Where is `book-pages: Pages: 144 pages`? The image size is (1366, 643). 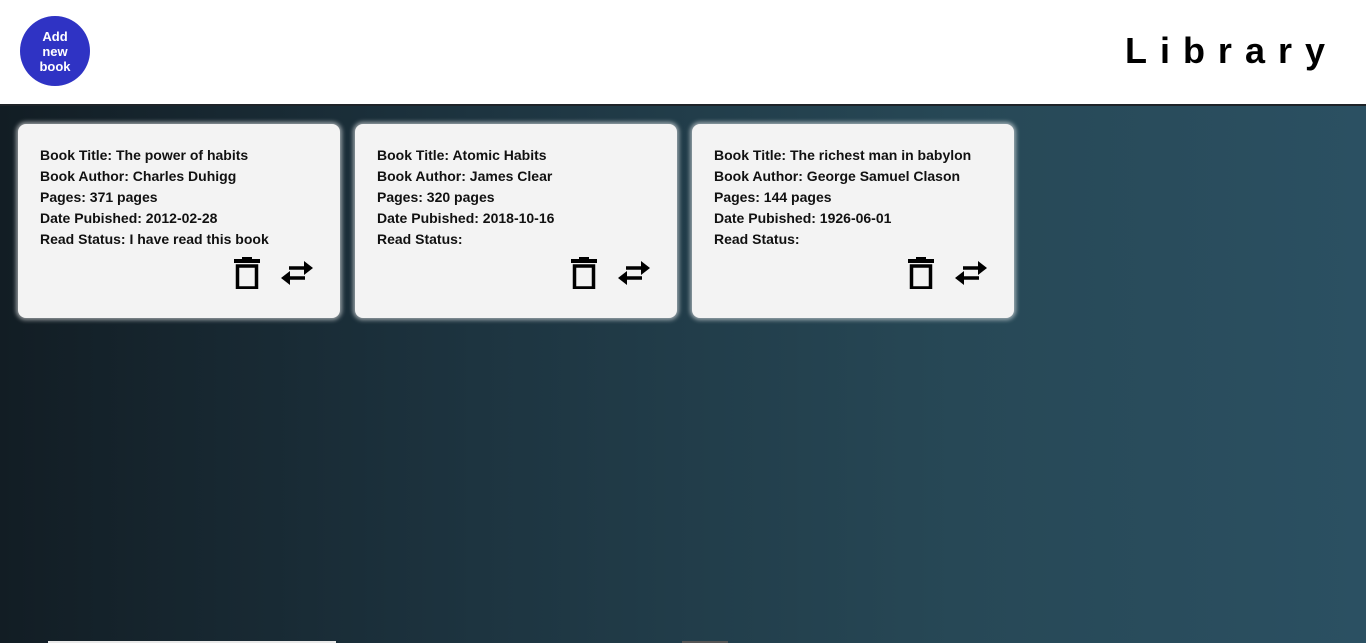
book-pages: Pages: 144 pages is located at coordinates (773, 197).